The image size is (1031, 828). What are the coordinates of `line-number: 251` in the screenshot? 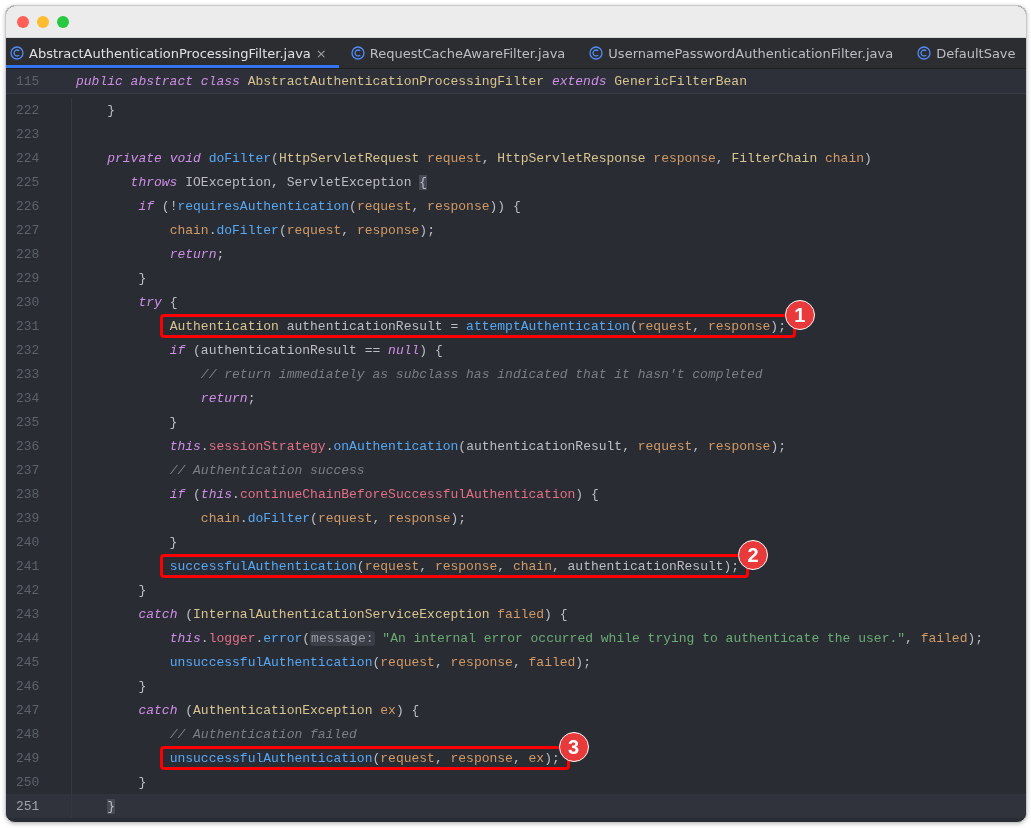 It's located at (28, 806).